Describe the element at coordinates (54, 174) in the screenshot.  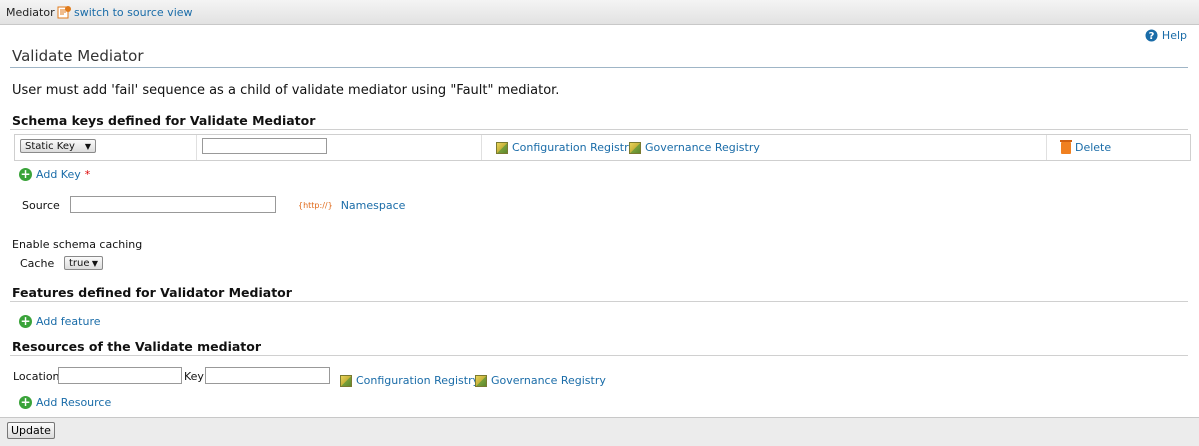
I see `add-key-link: + Add Key *` at that location.